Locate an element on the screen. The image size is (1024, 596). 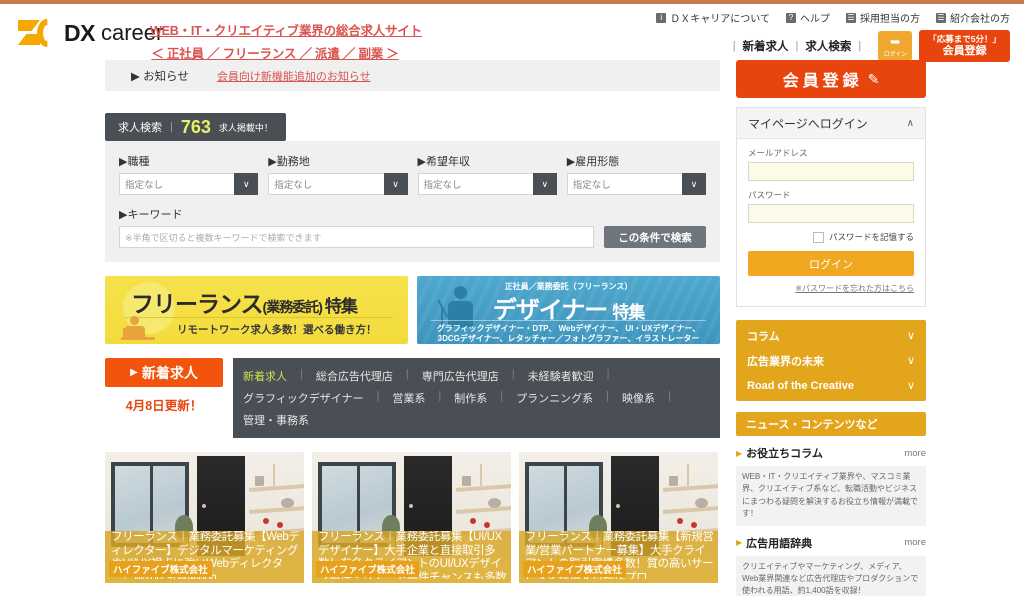
news-item-title-row: ▶ 広告用語辞典 more is located at coordinates (831, 543).